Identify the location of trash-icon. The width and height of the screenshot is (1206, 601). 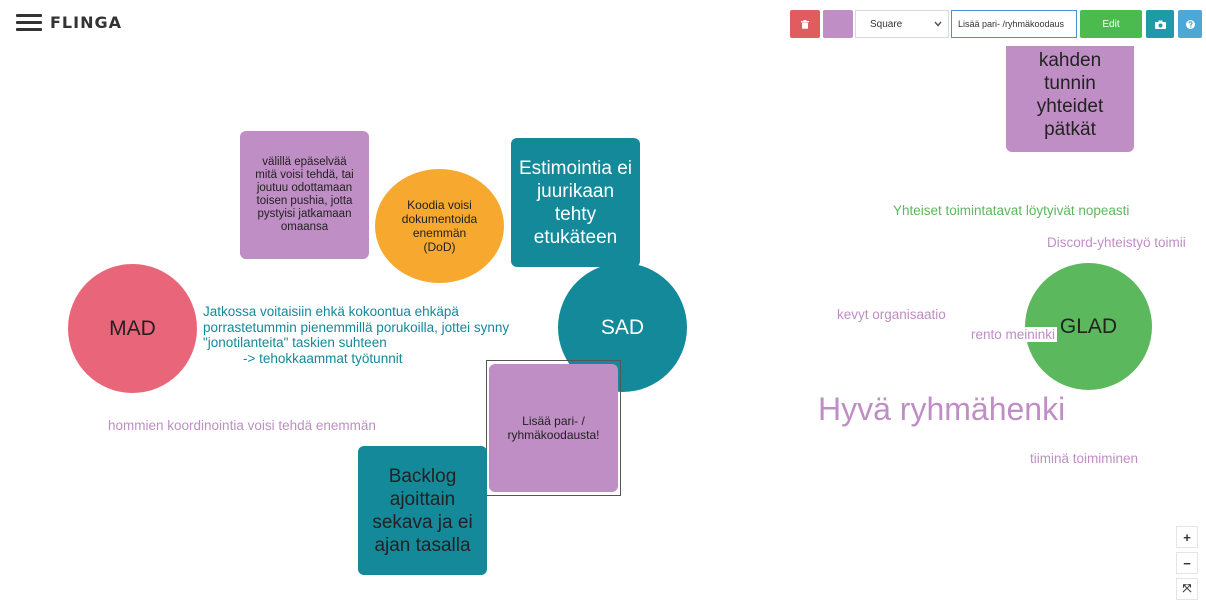
(805, 24).